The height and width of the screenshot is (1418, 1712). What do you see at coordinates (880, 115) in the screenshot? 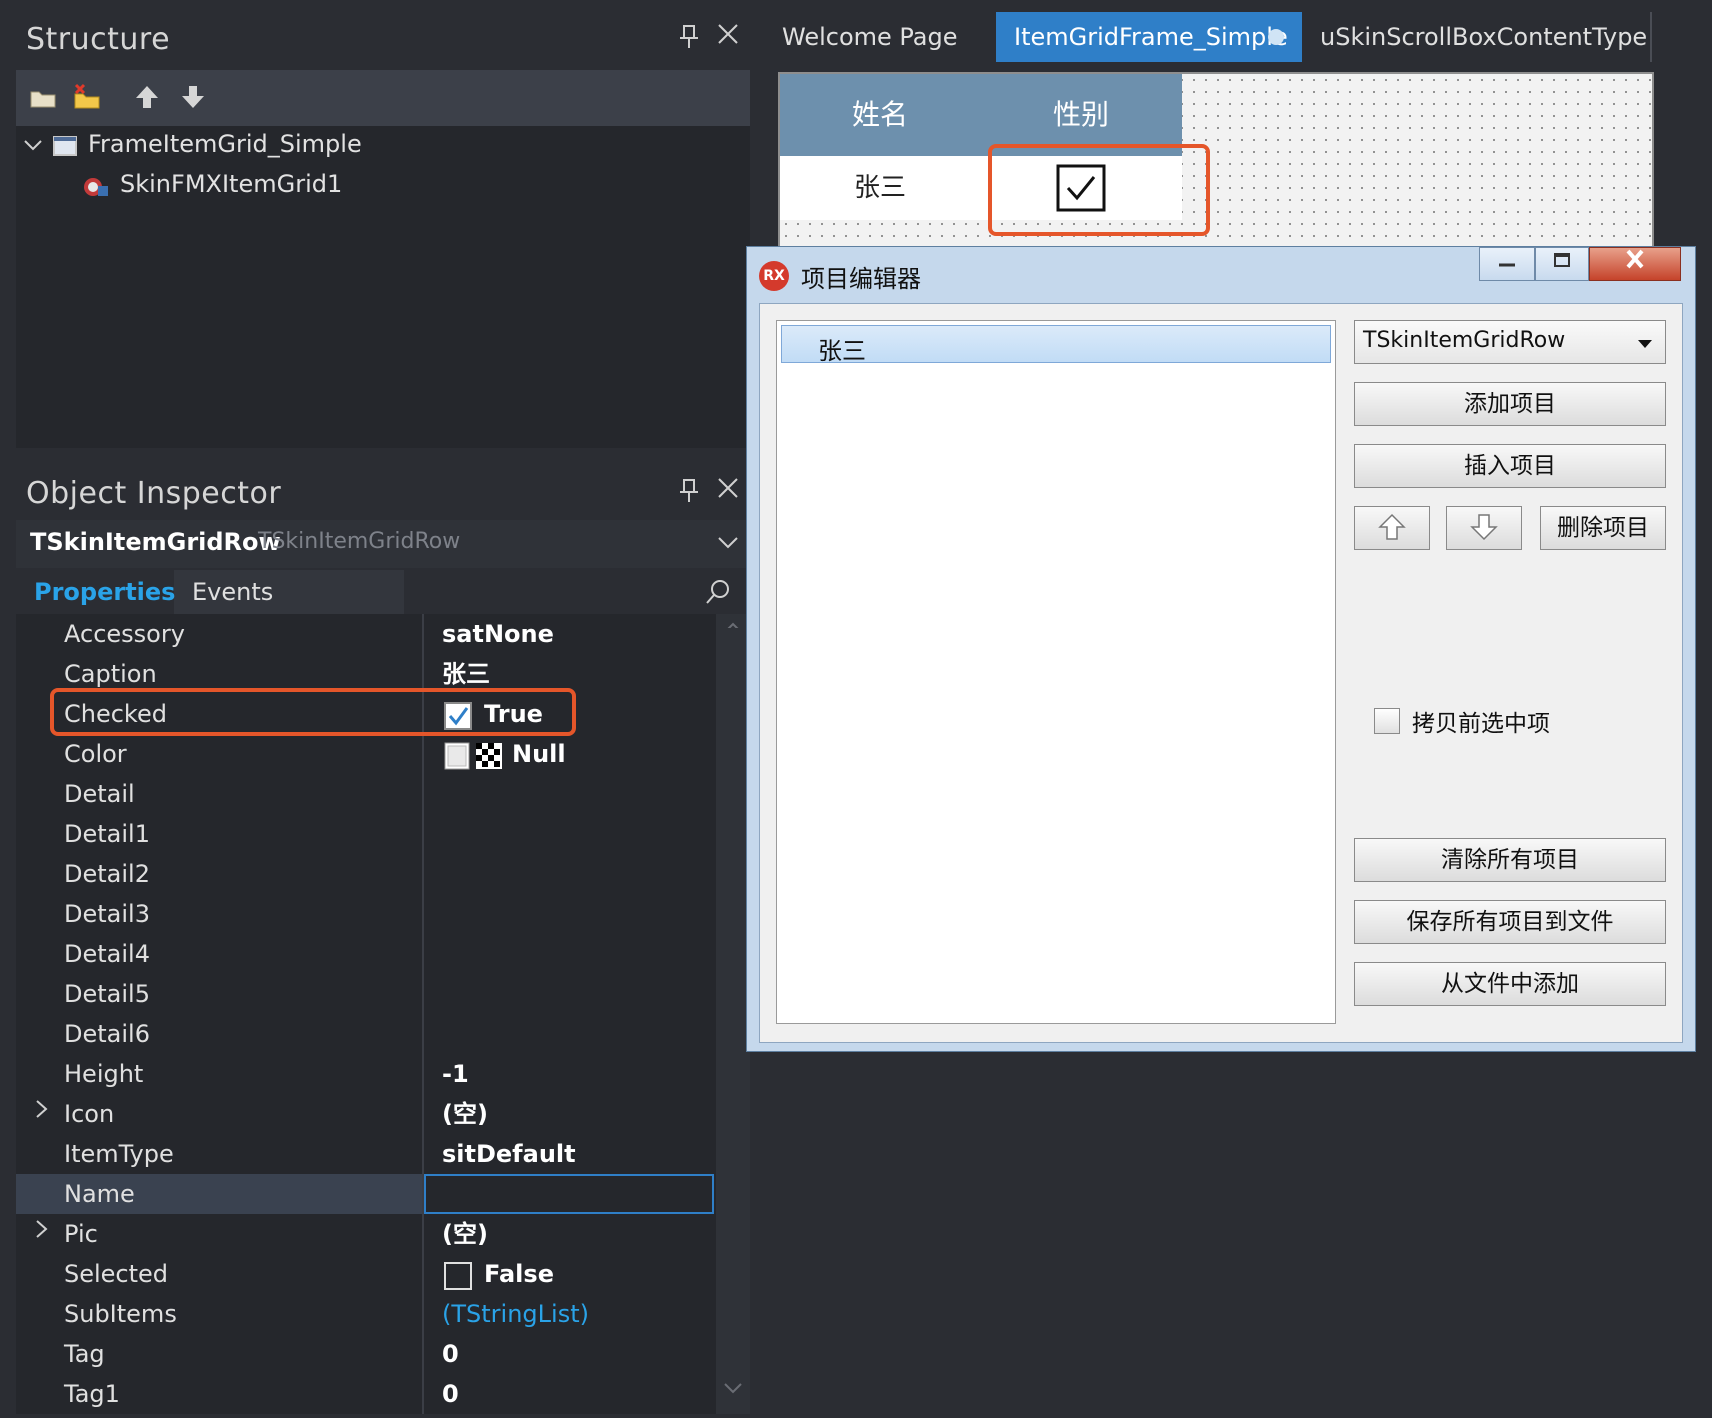
I see `grid-header-name: 姓名` at bounding box center [880, 115].